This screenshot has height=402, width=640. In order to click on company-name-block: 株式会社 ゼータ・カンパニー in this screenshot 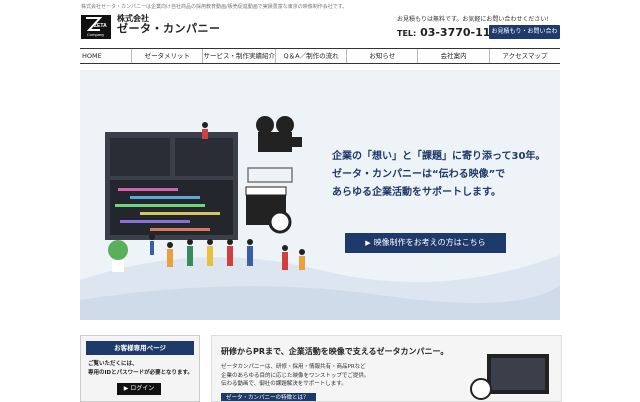, I will do `click(169, 25)`.